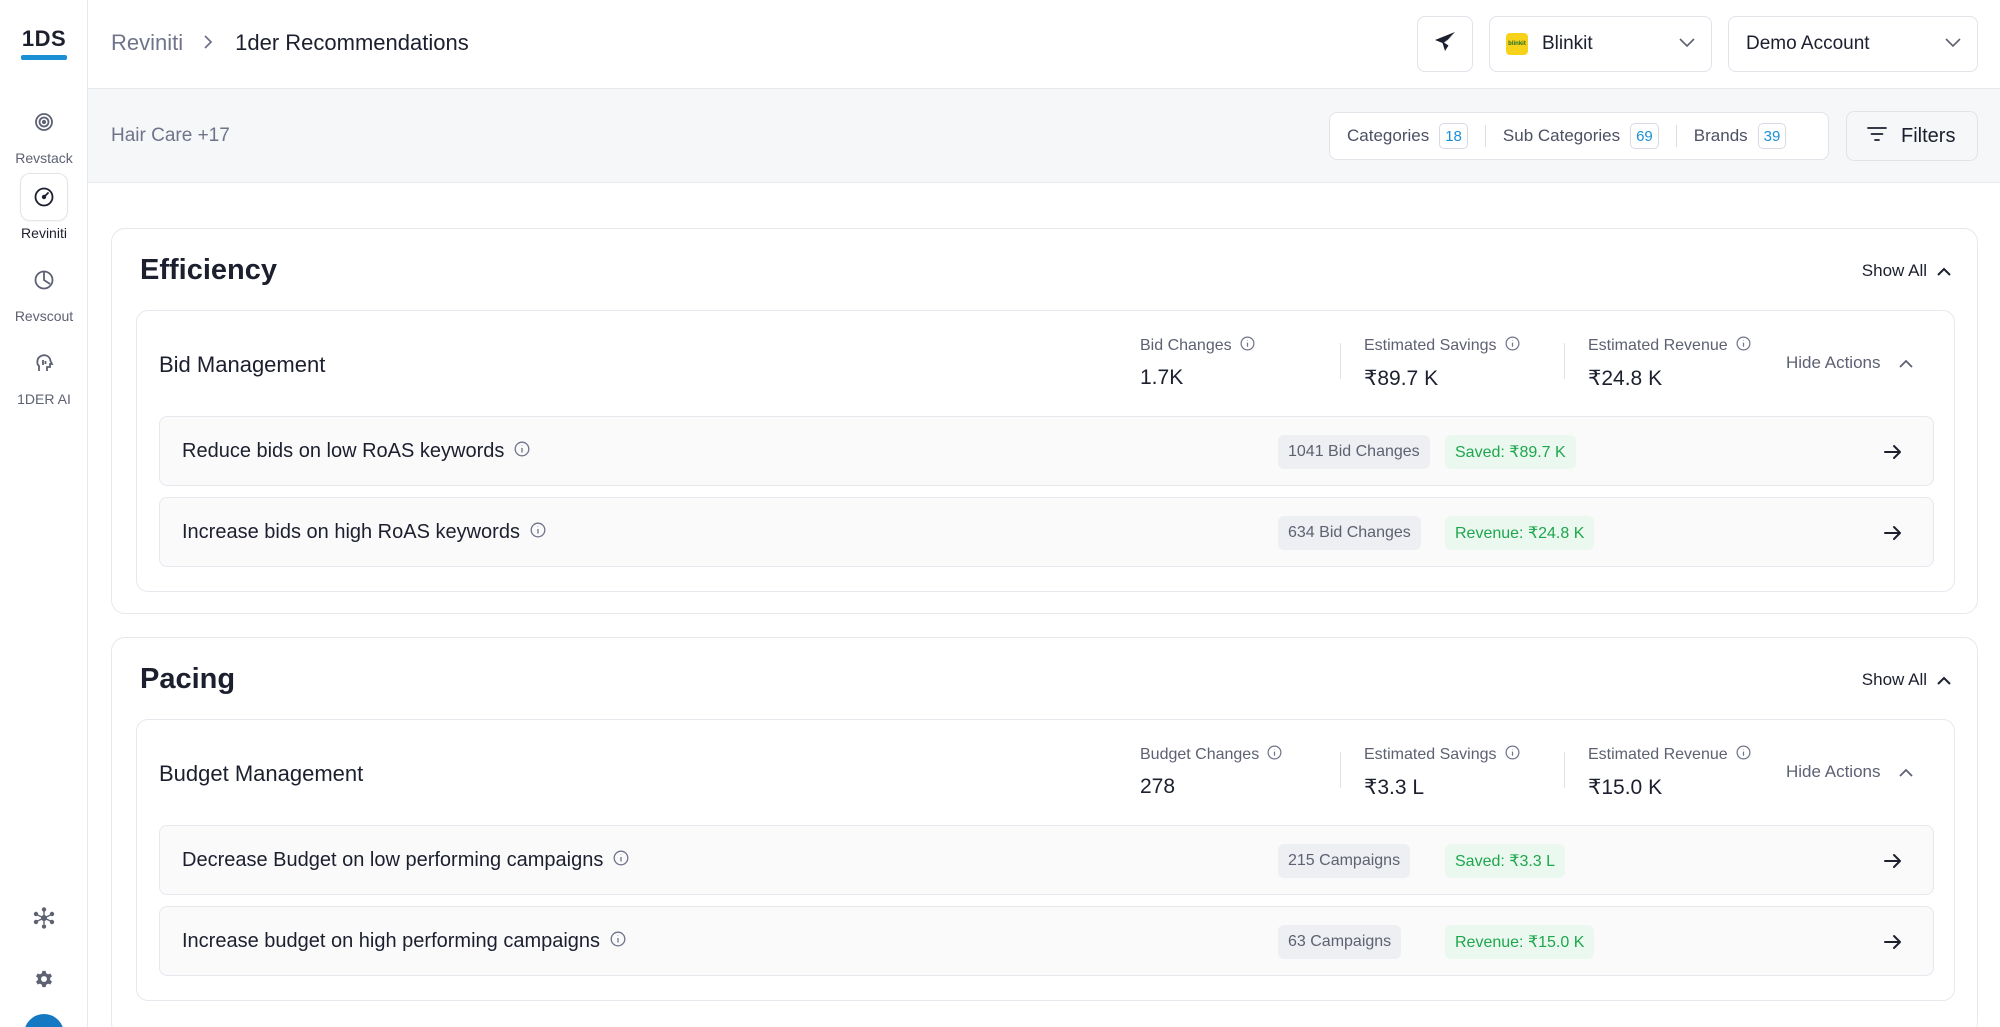  Describe the element at coordinates (261, 773) in the screenshot. I see `card-title: Budget Management` at that location.